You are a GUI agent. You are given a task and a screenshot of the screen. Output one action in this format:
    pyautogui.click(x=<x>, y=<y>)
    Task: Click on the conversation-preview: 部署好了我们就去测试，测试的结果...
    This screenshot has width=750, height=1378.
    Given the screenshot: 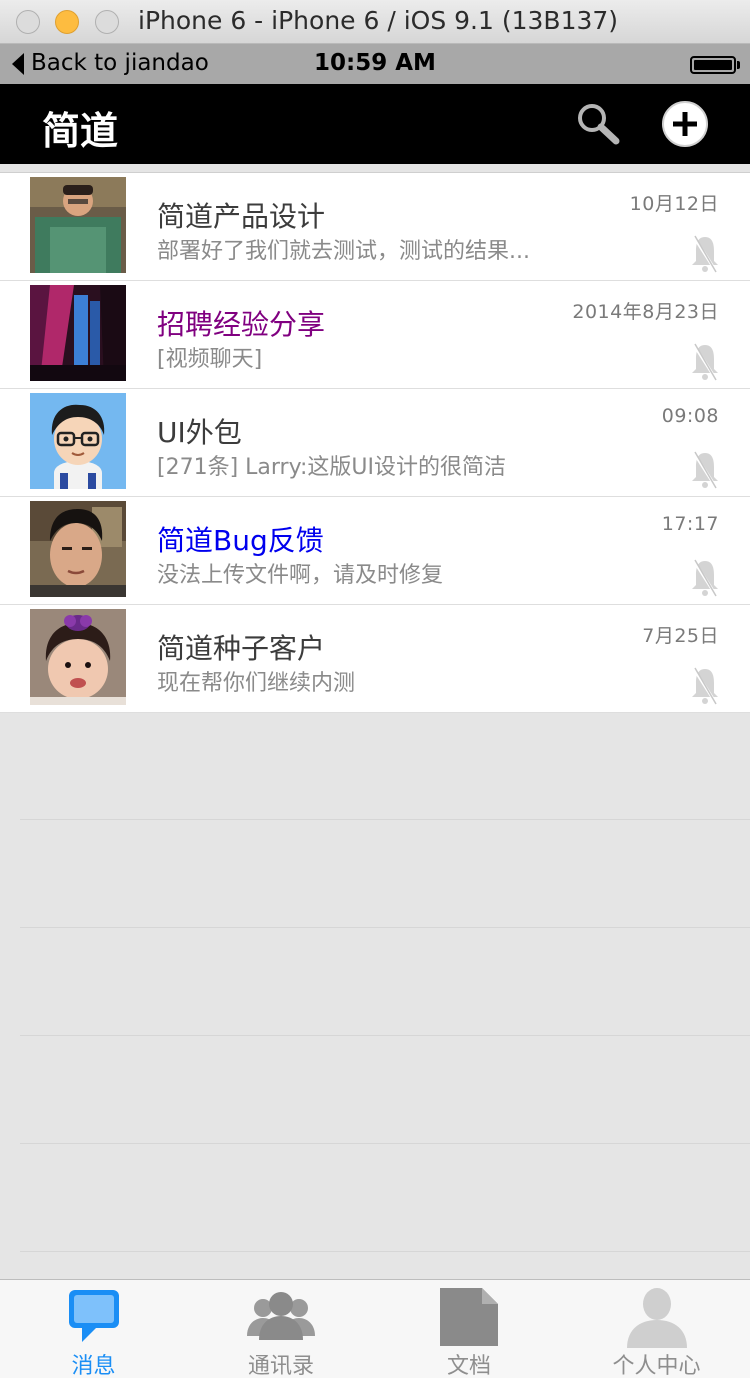 What is the action you would take?
    pyautogui.click(x=343, y=251)
    